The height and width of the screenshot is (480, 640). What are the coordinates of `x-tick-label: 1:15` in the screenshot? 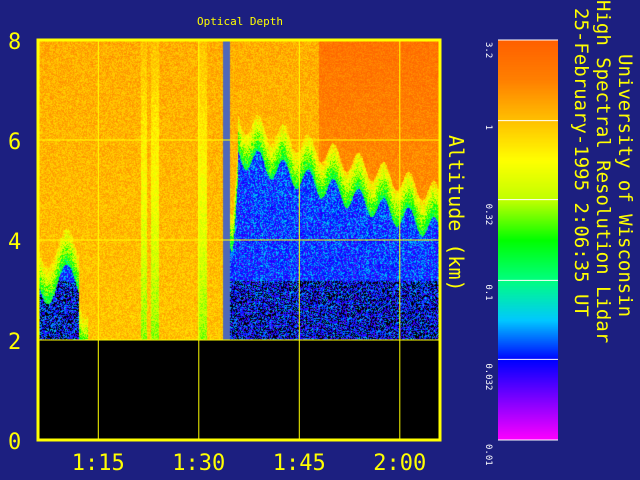 It's located at (98, 463).